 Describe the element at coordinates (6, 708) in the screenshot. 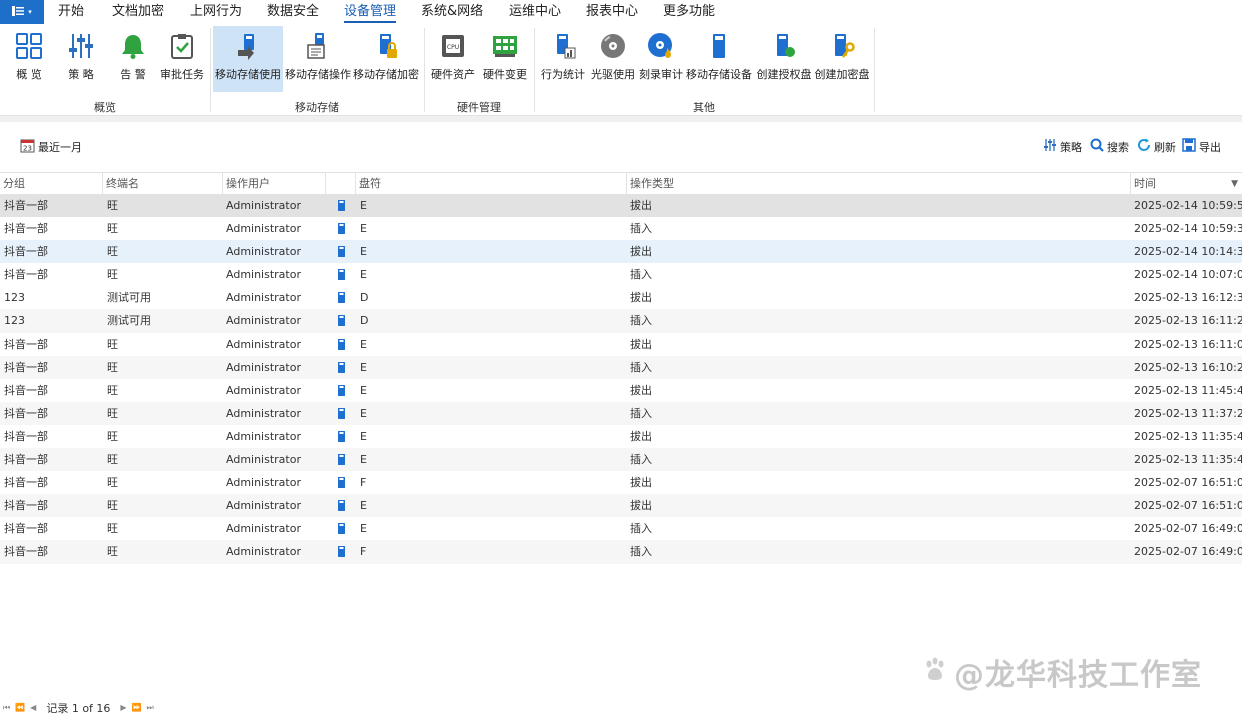

I see `first-page-button: ⏮` at that location.